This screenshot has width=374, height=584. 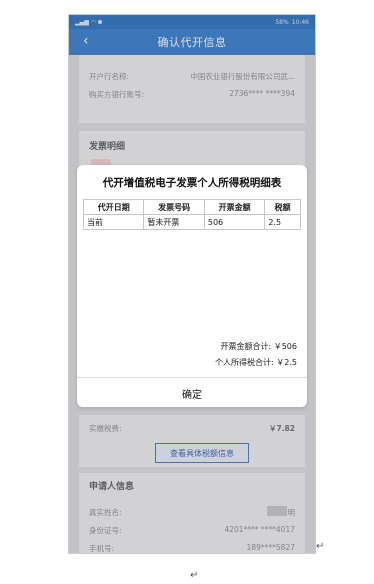 I want to click on table-header-row: 代开日期 发票号码 开票金额 税额, so click(x=191, y=207).